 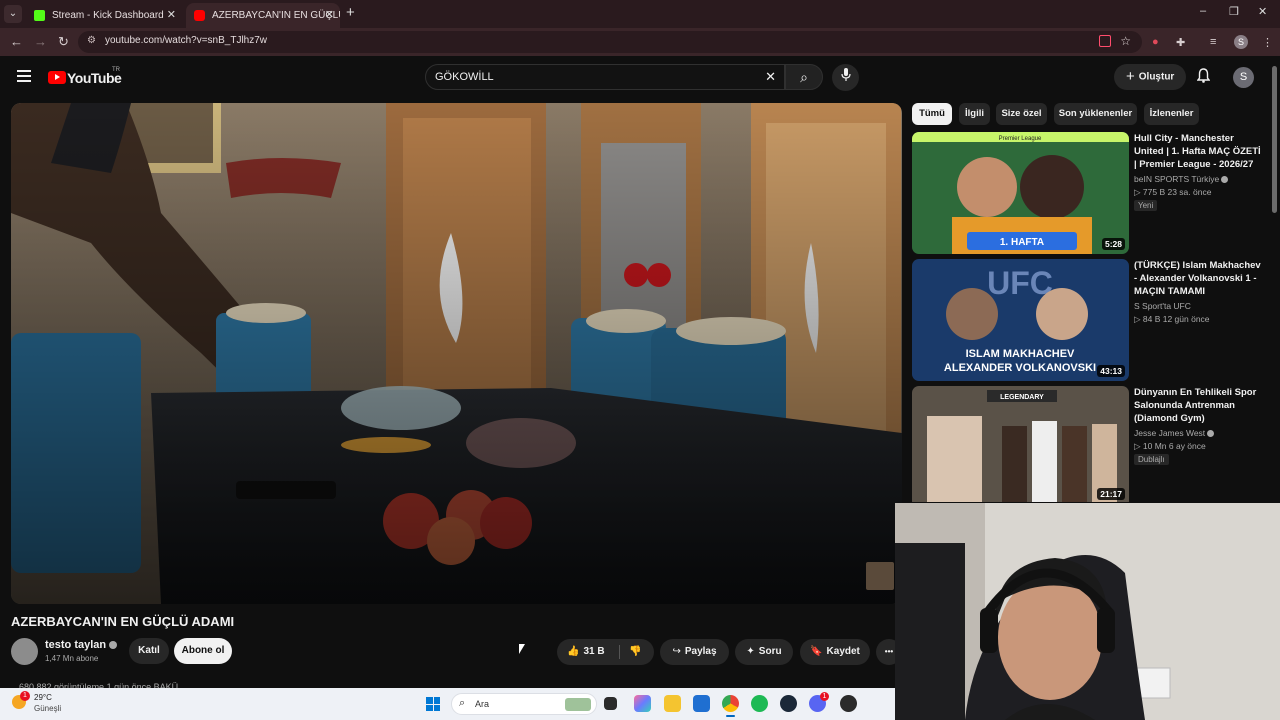 What do you see at coordinates (1203, 11) in the screenshot?
I see `minimize-button: –` at bounding box center [1203, 11].